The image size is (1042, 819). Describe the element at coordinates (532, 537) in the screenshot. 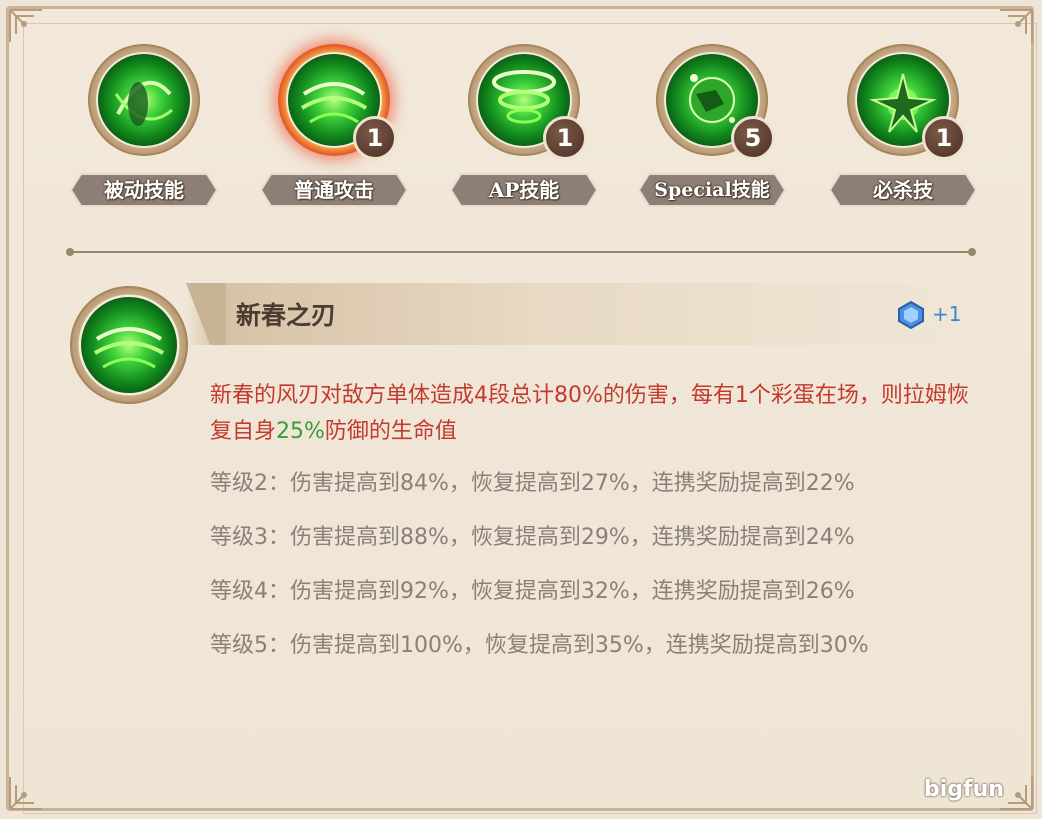

I see `level-upgrade-3: 等级3：伤害提高到88%，恢复提高到29%，连携奖励提高到24%` at that location.